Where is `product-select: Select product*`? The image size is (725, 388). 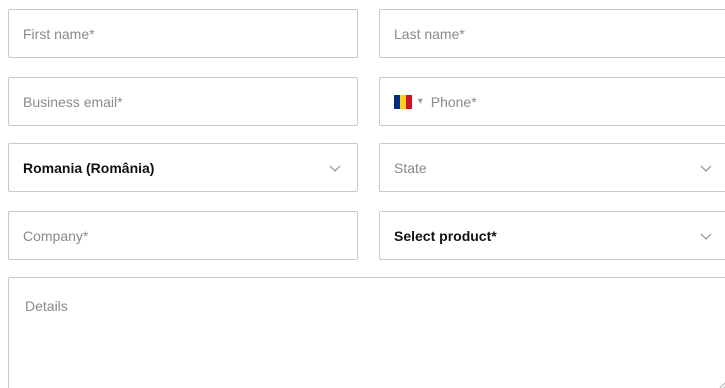 product-select: Select product* is located at coordinates (552, 235).